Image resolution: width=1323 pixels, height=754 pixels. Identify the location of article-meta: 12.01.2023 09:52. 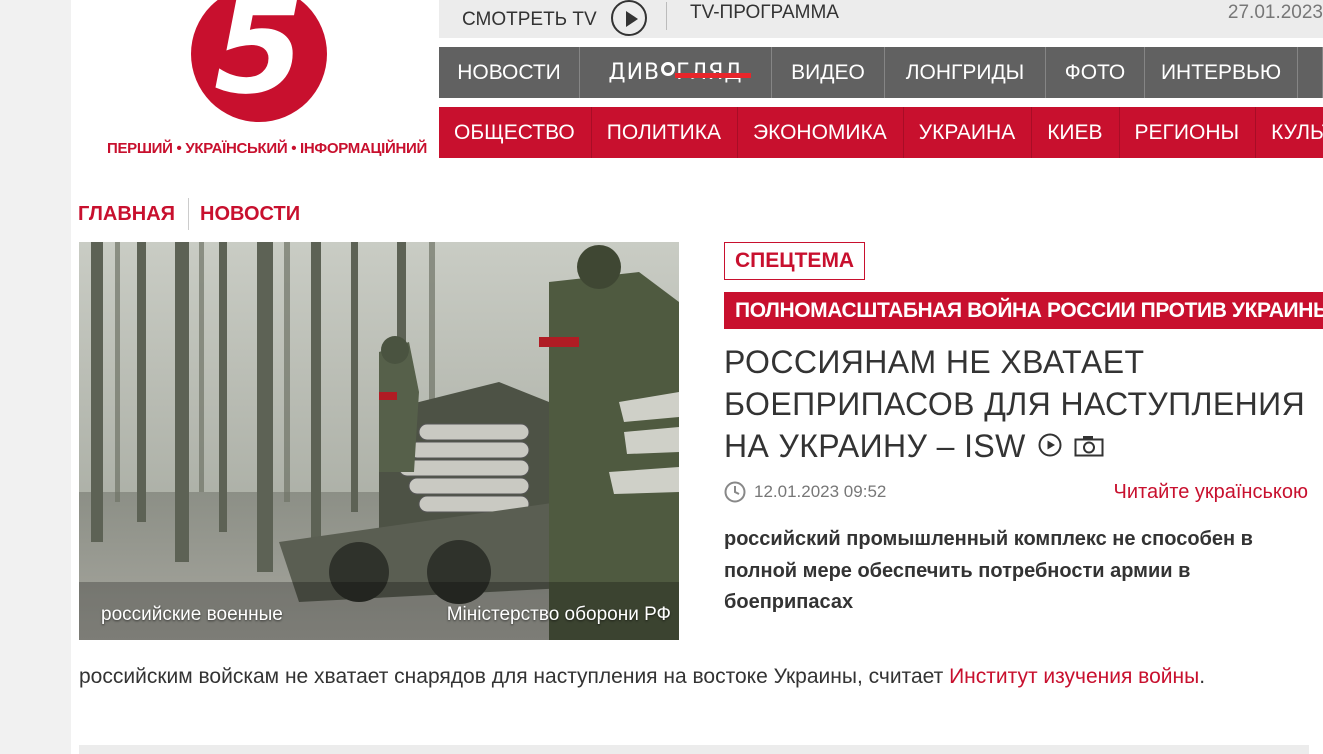
(805, 492).